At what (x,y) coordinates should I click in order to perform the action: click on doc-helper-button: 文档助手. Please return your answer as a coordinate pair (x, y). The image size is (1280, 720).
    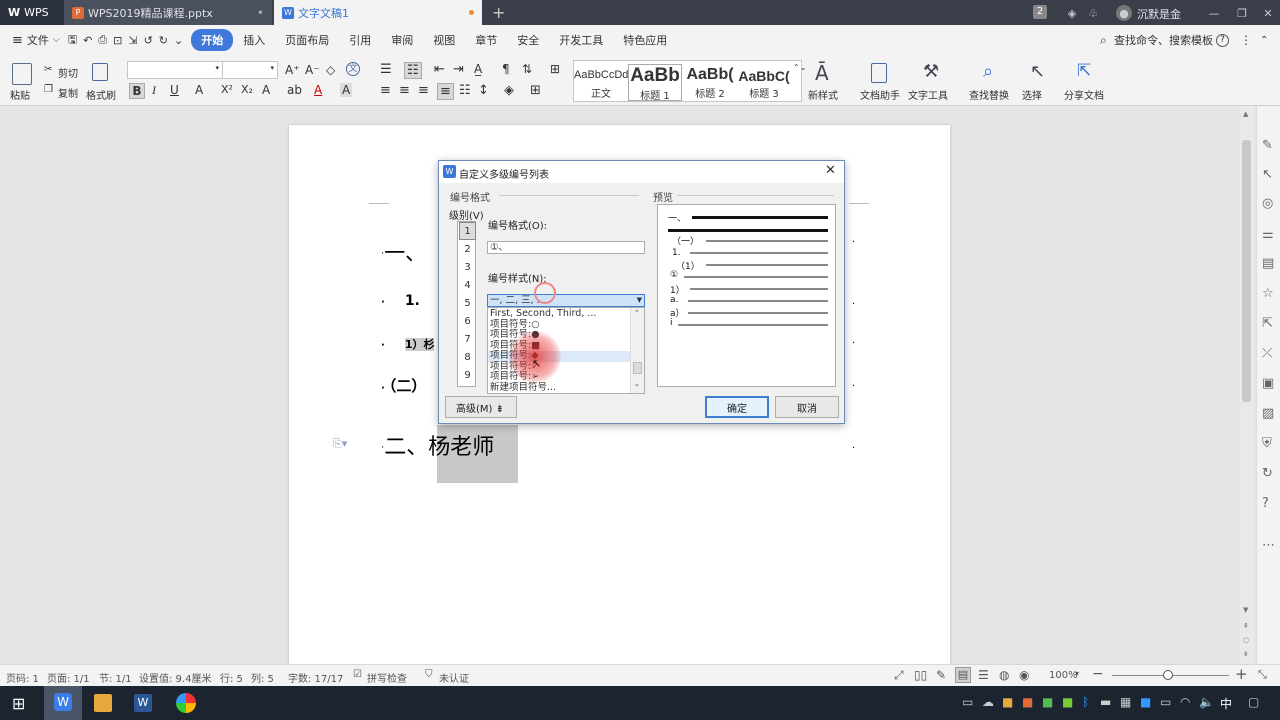
    Looking at the image, I should click on (880, 94).